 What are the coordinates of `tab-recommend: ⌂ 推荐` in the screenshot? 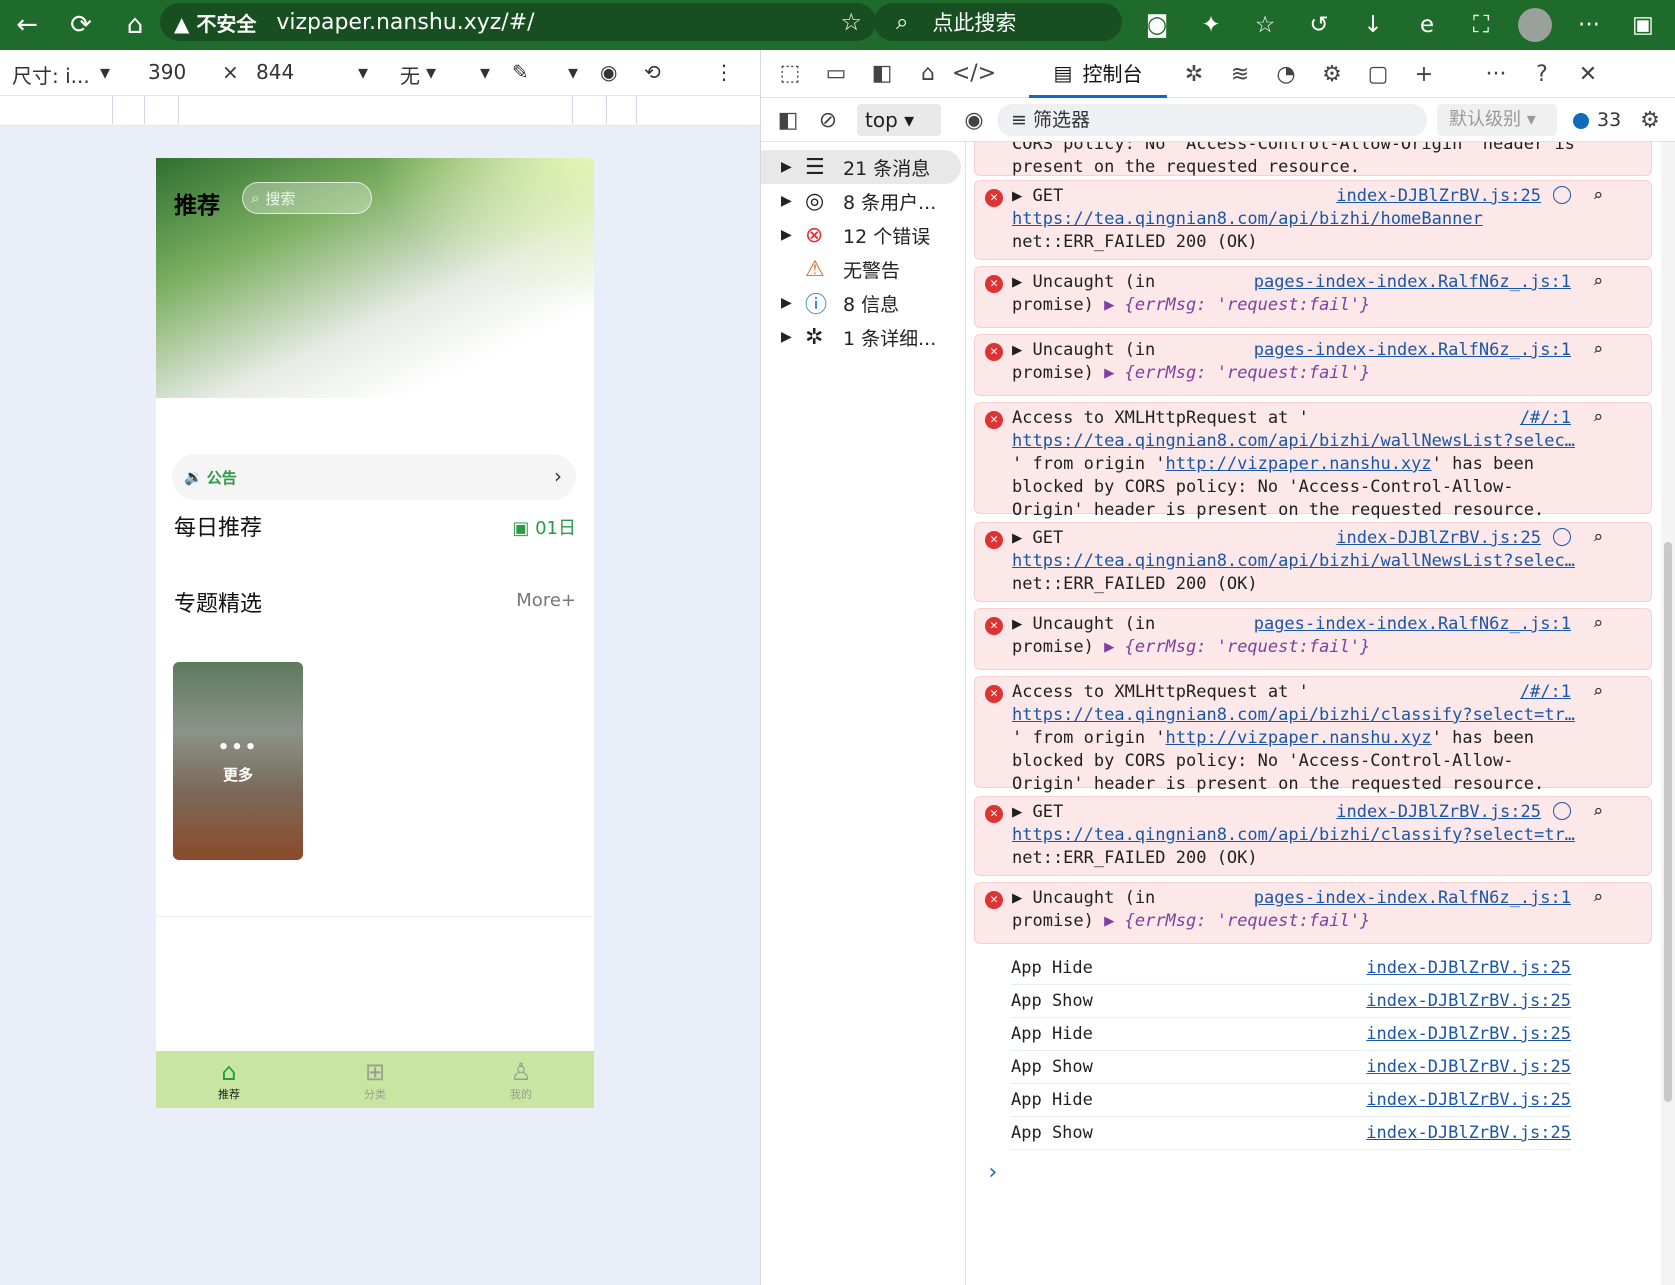 It's located at (229, 1079).